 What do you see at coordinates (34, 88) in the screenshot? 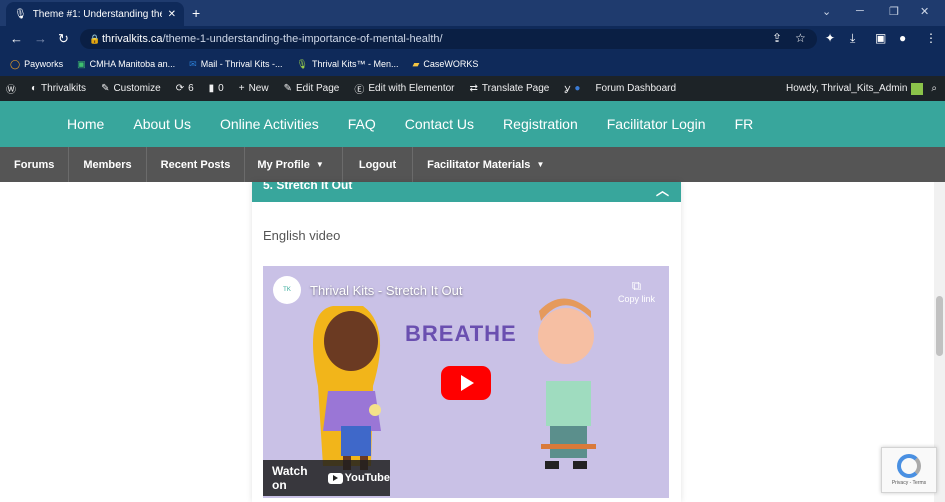
I see `dashboard-icon: ◐` at bounding box center [34, 88].